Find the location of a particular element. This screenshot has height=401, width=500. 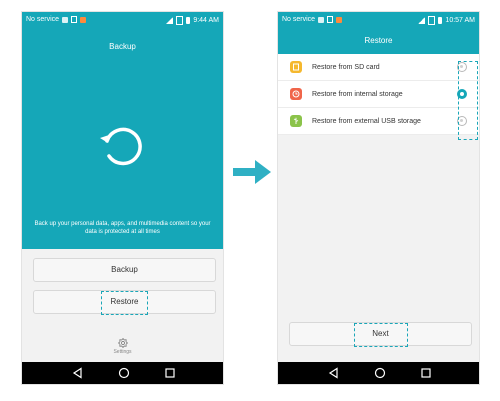

clock-icon is located at coordinates (296, 94).